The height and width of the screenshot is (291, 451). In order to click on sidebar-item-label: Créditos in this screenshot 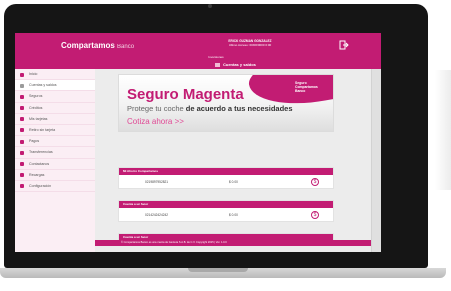, I will do `click(36, 107)`.